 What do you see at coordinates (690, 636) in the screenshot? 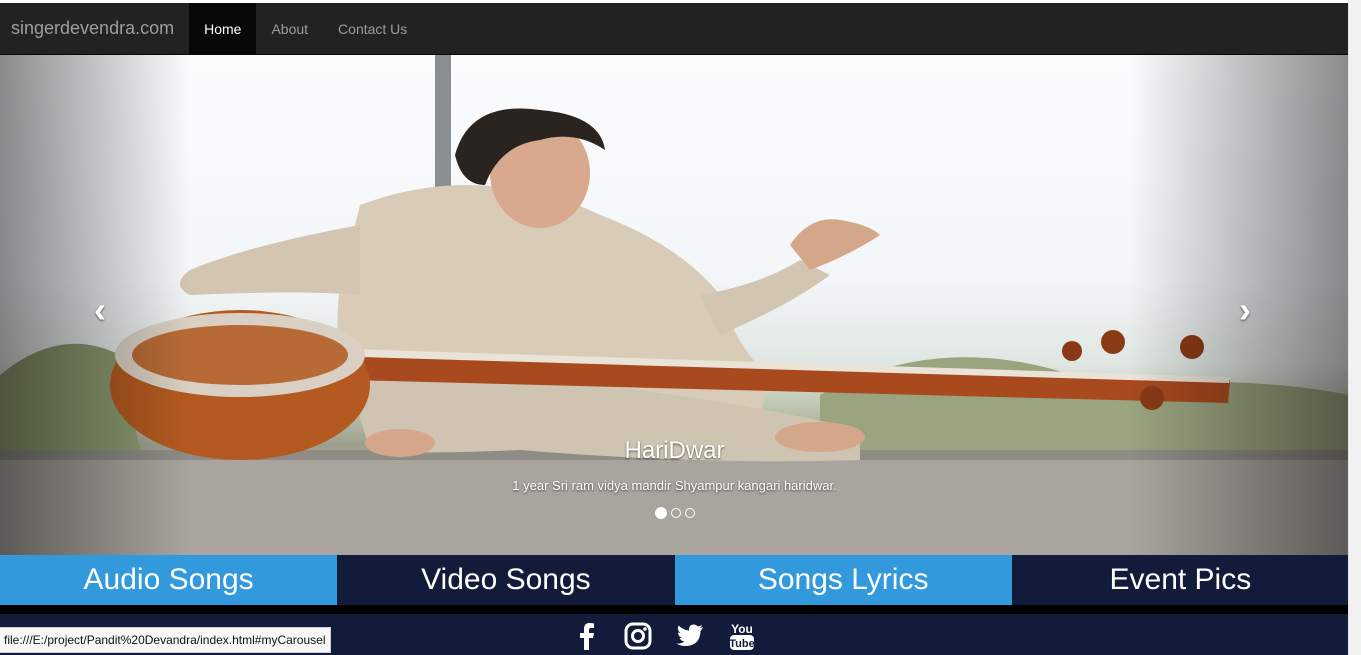
I see `twitter-icon` at bounding box center [690, 636].